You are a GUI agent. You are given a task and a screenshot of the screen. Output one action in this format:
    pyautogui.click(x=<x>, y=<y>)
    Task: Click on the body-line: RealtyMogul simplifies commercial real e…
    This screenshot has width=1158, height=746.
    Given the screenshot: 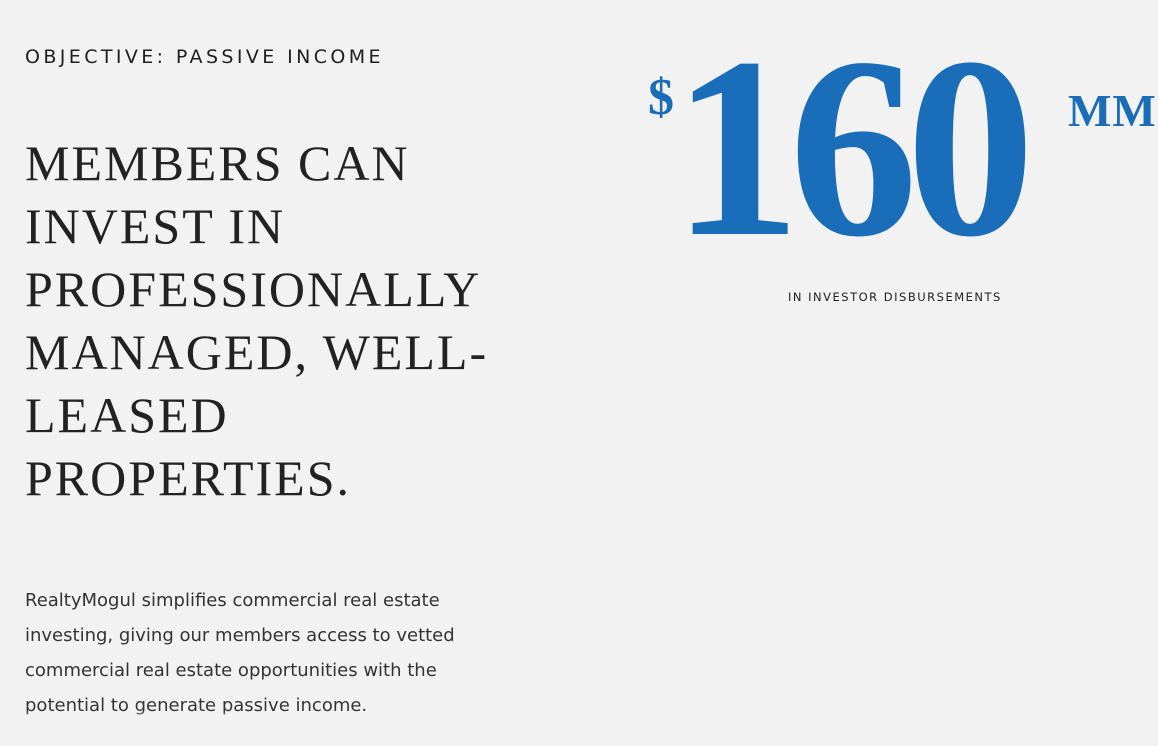 What is the action you would take?
    pyautogui.click(x=232, y=600)
    